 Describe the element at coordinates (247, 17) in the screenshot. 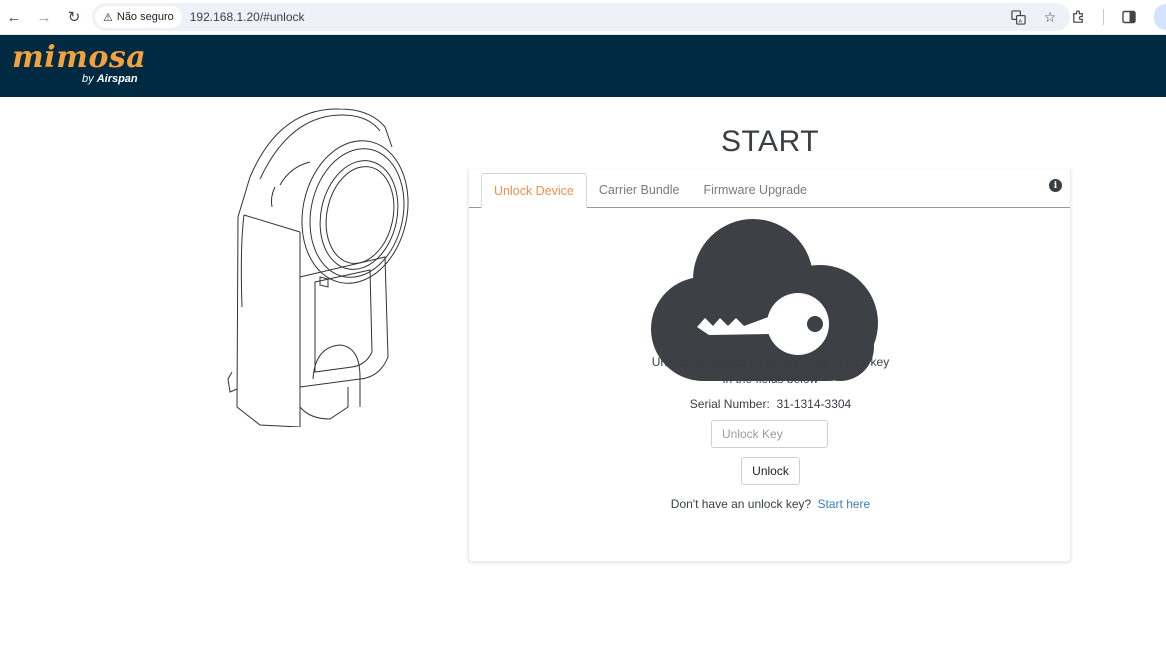

I see `url-text: 192.168.1.20/#unlock` at that location.